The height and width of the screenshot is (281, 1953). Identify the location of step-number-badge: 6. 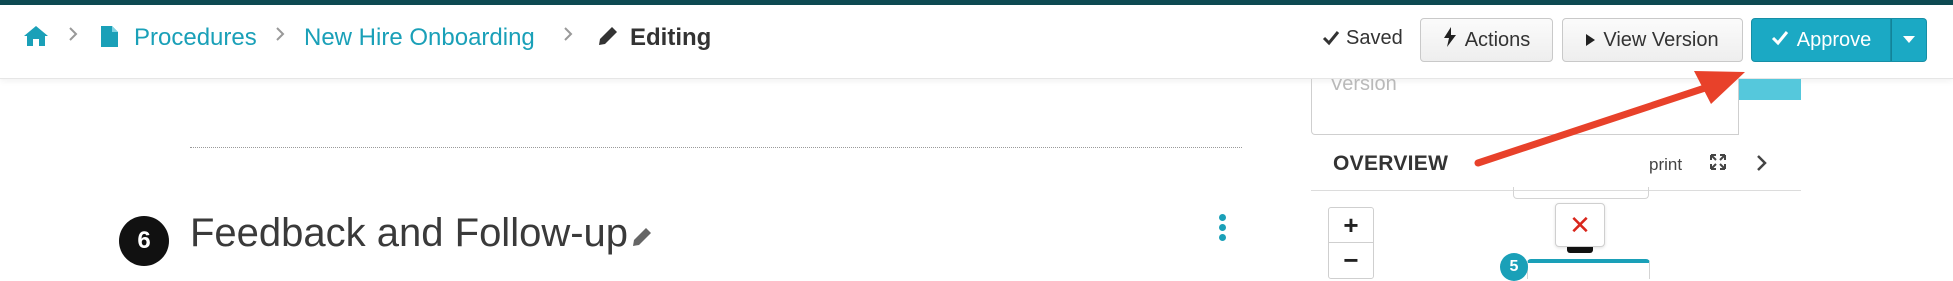
(144, 241).